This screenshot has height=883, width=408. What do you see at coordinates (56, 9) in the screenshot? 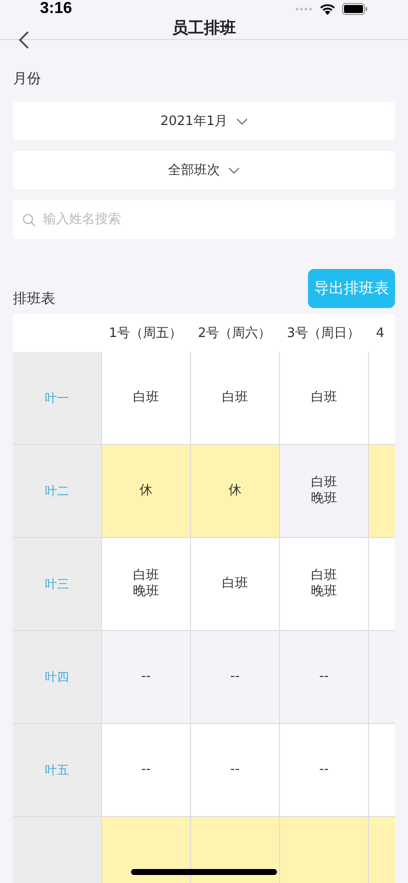
I see `status-time: 3:16` at bounding box center [56, 9].